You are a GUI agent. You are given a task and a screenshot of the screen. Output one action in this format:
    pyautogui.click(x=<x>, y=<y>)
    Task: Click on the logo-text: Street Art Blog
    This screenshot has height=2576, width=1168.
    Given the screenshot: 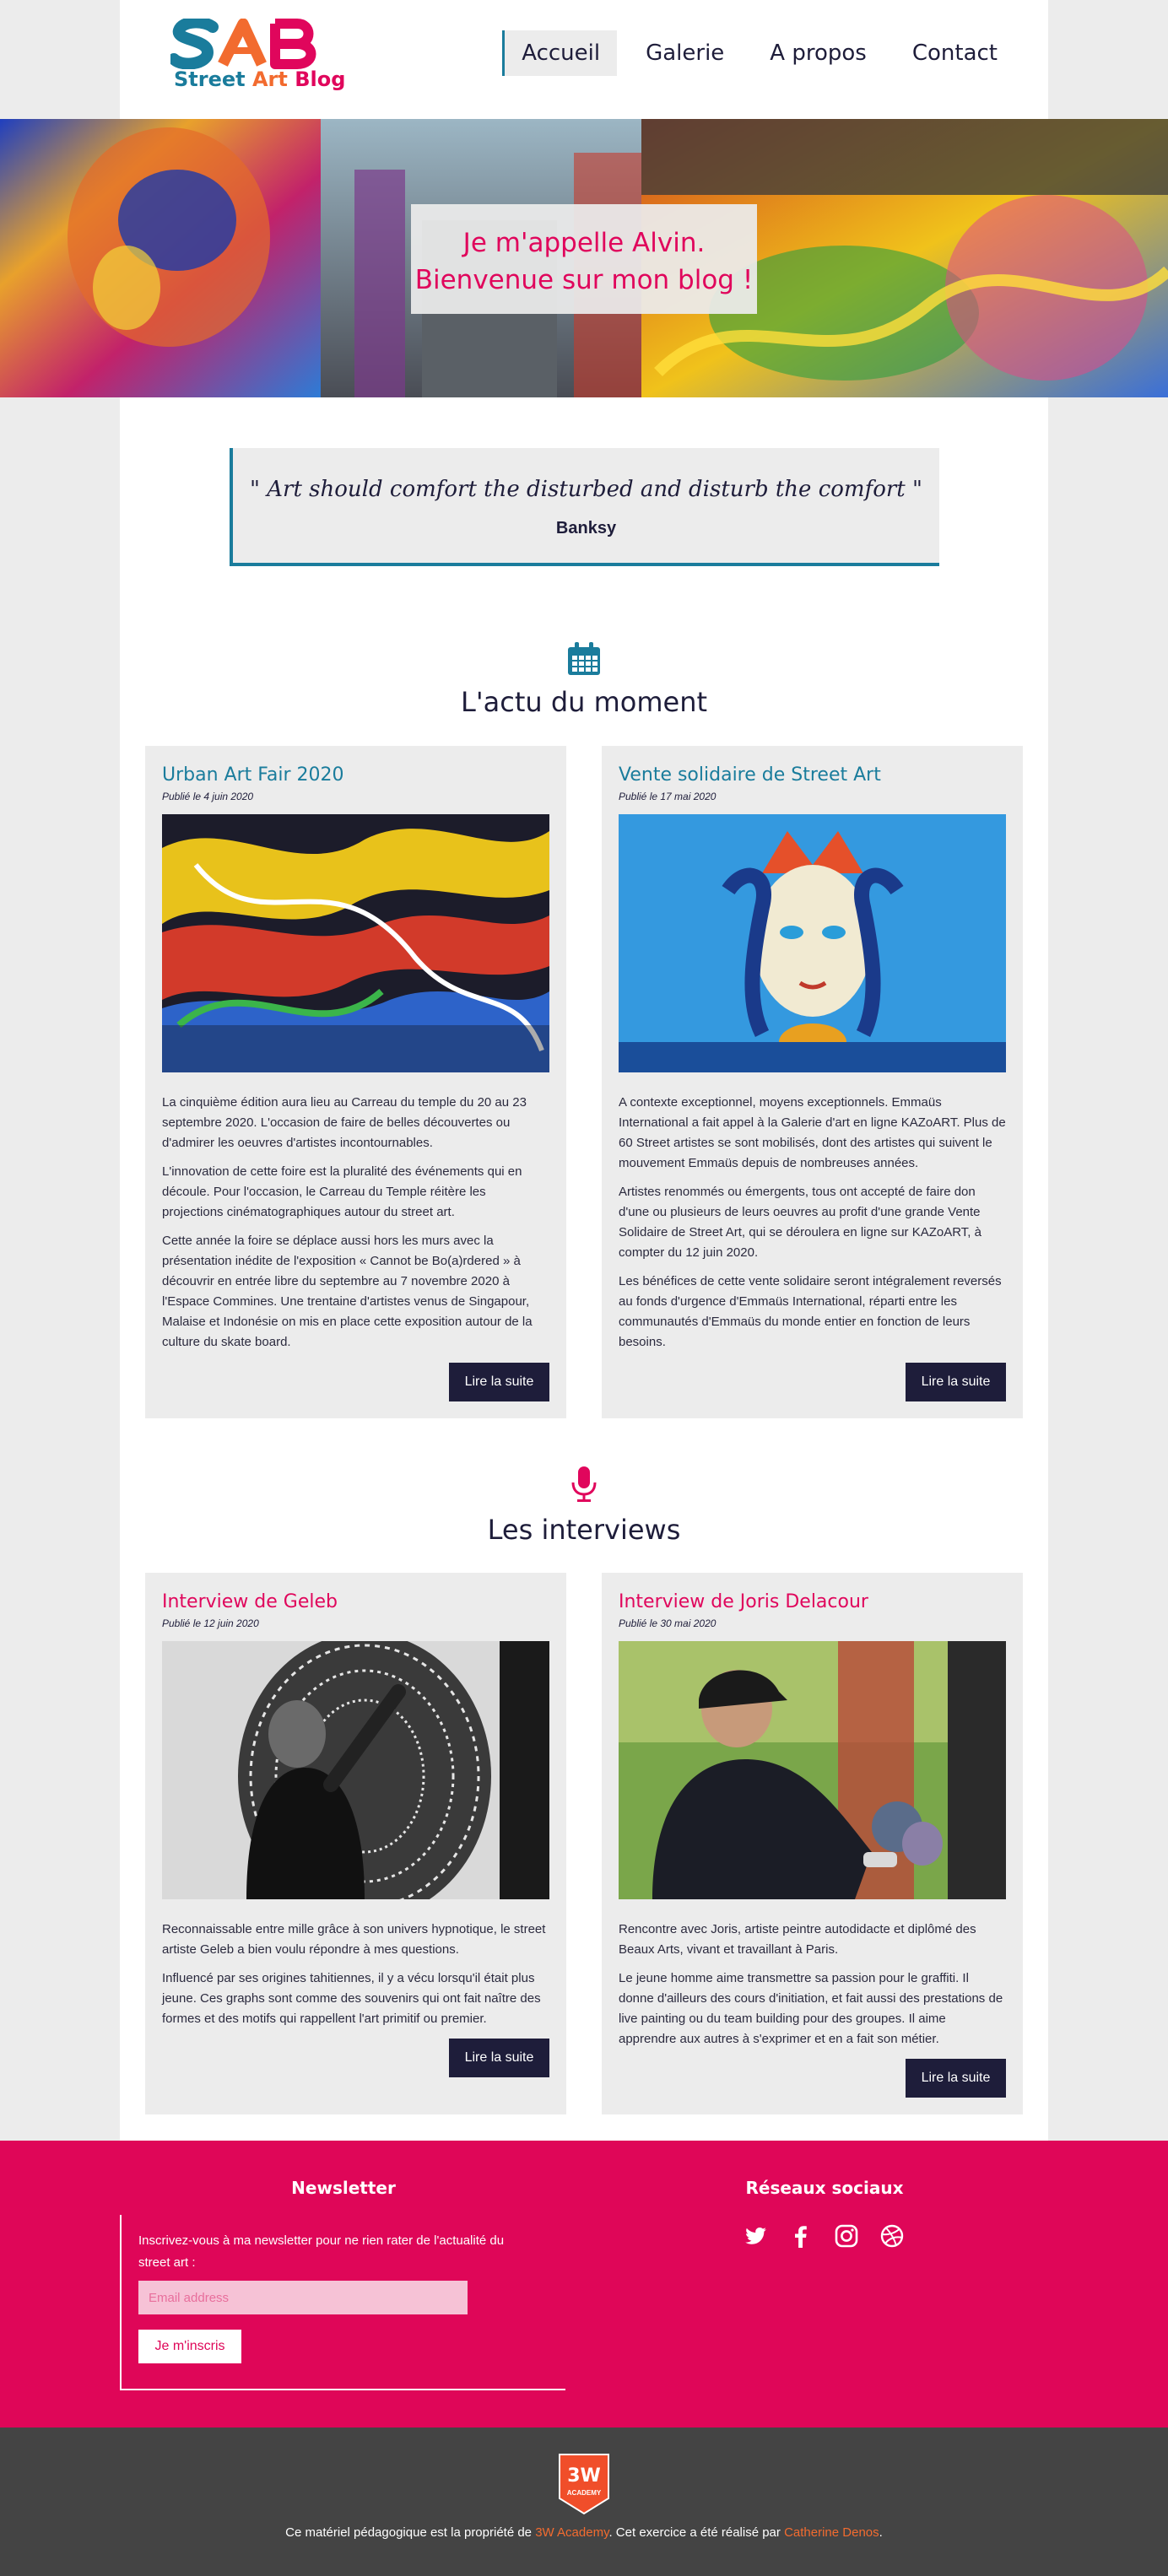 What is the action you would take?
    pyautogui.click(x=260, y=79)
    